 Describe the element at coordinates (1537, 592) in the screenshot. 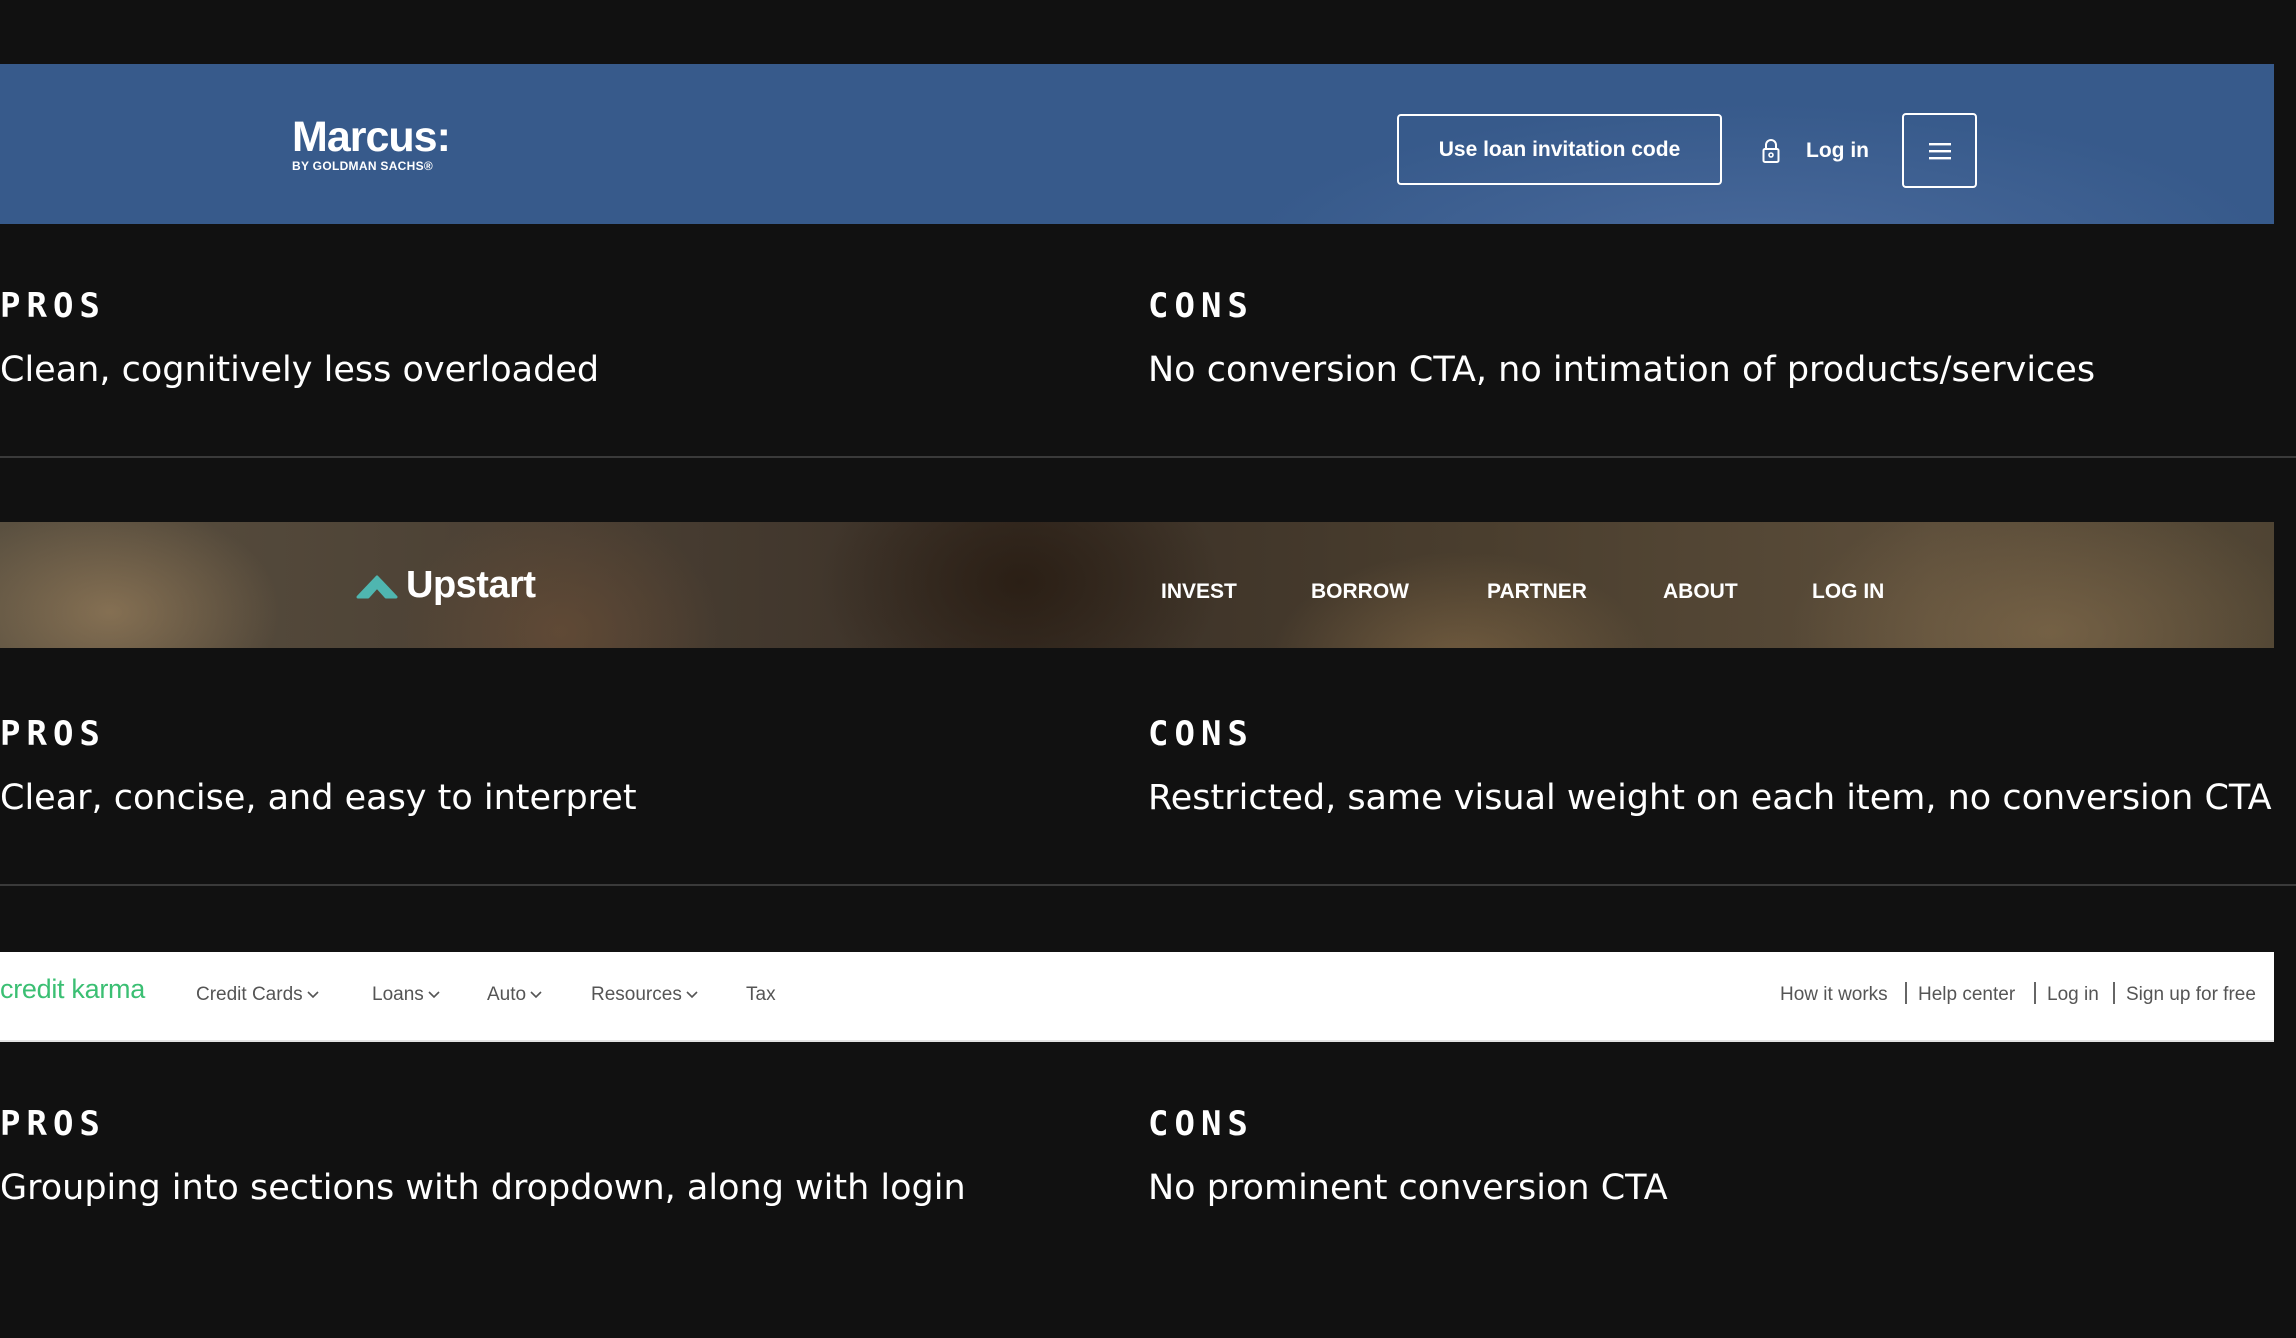

I see `upstart-nav-partner: PARTNER` at that location.